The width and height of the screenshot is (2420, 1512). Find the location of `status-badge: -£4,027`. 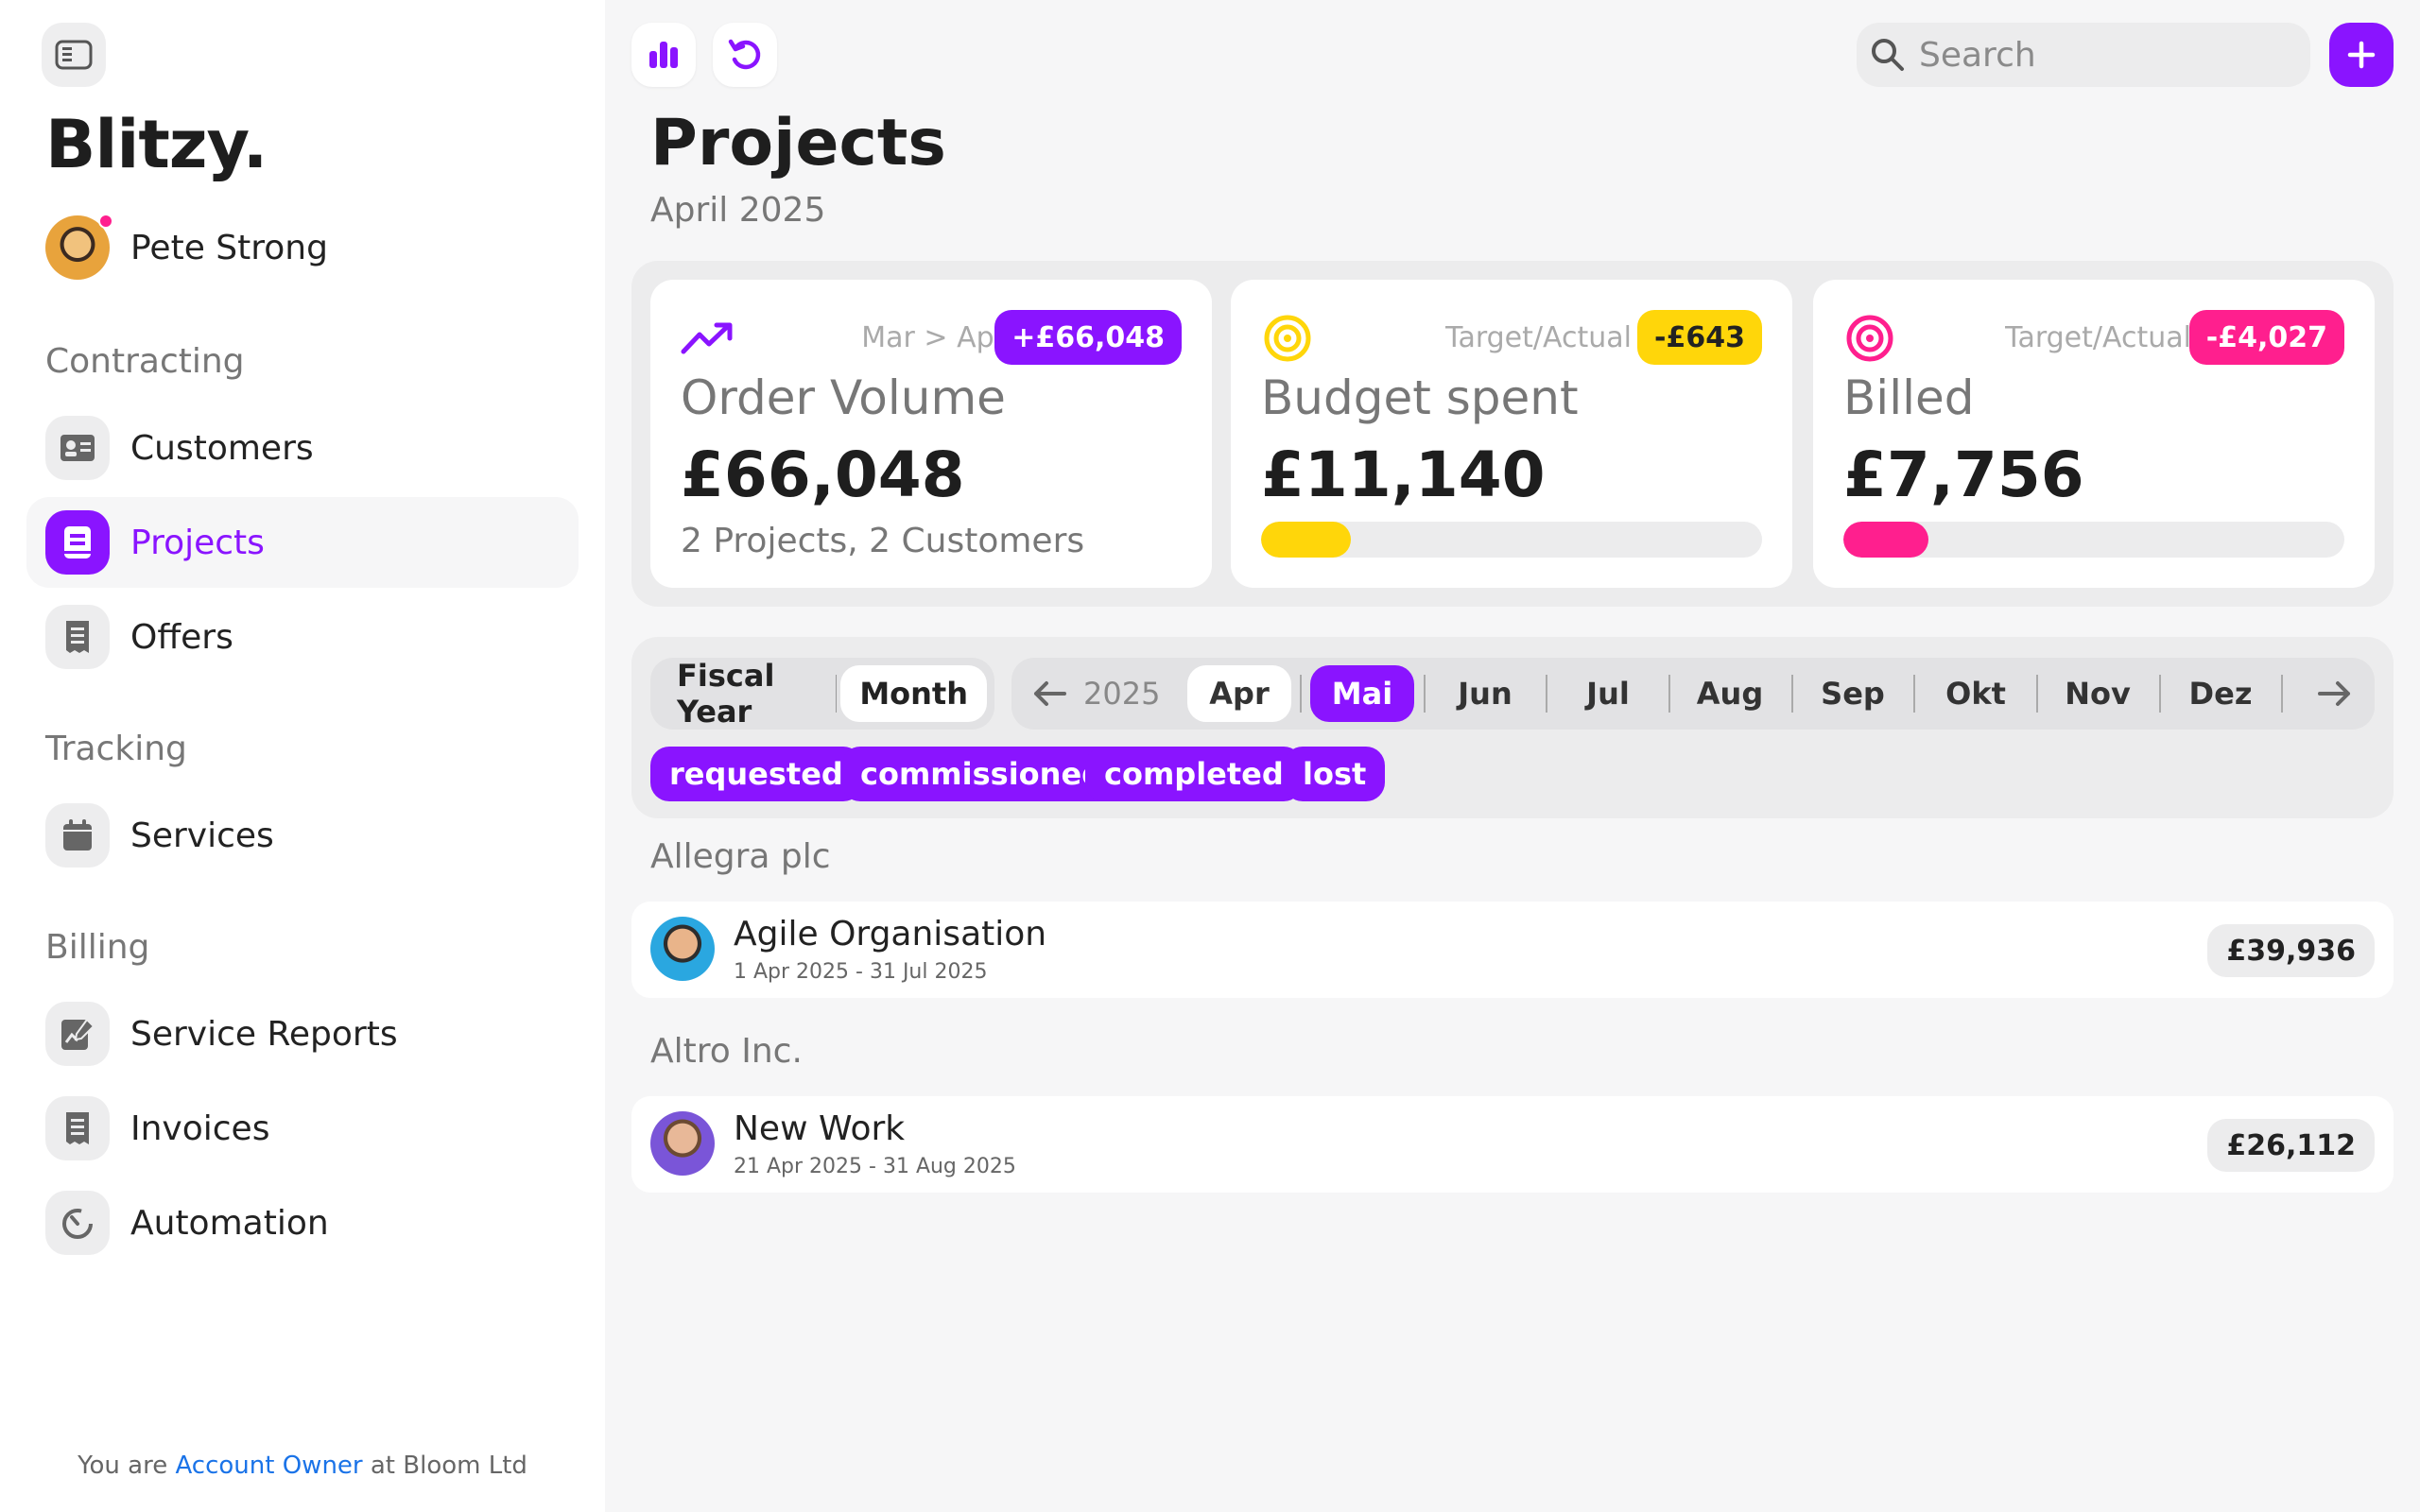

status-badge: -£4,027 is located at coordinates (2266, 337).